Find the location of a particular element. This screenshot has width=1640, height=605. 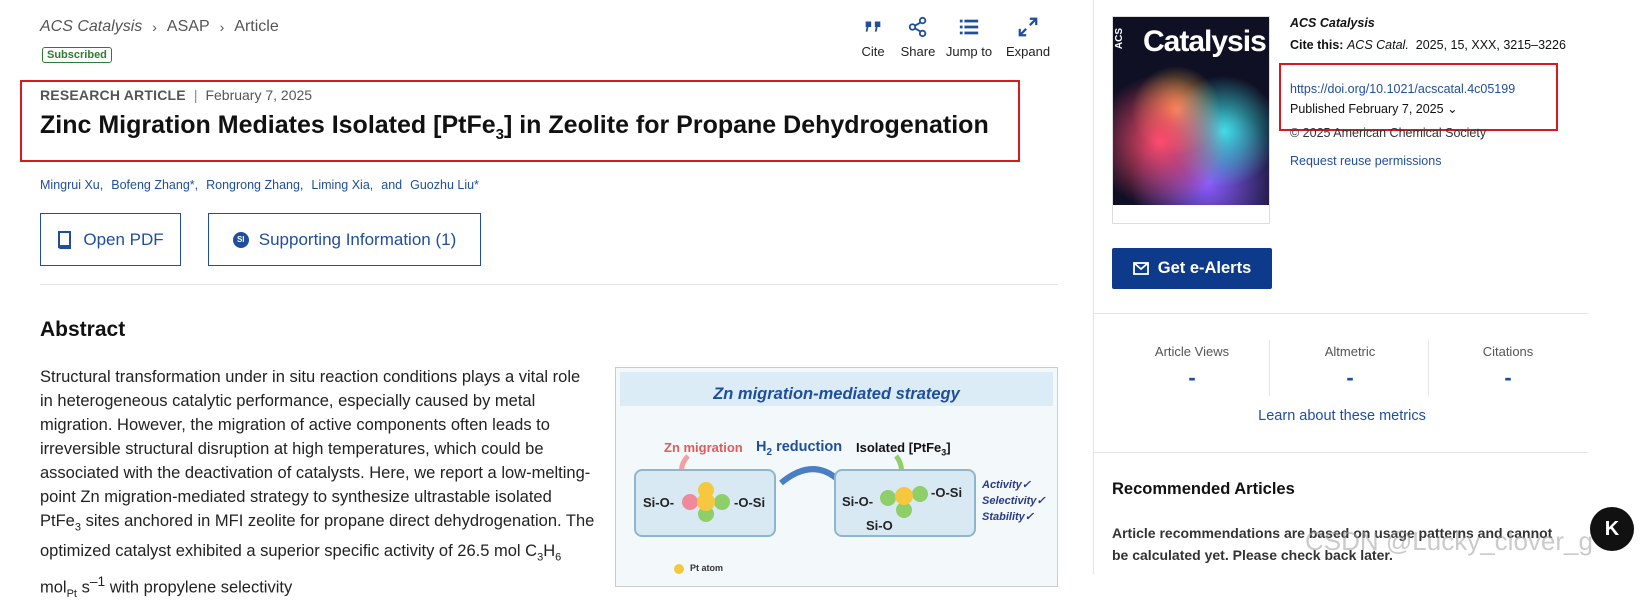

breadcrumb-journal: ACS Catalysis is located at coordinates (91, 27).